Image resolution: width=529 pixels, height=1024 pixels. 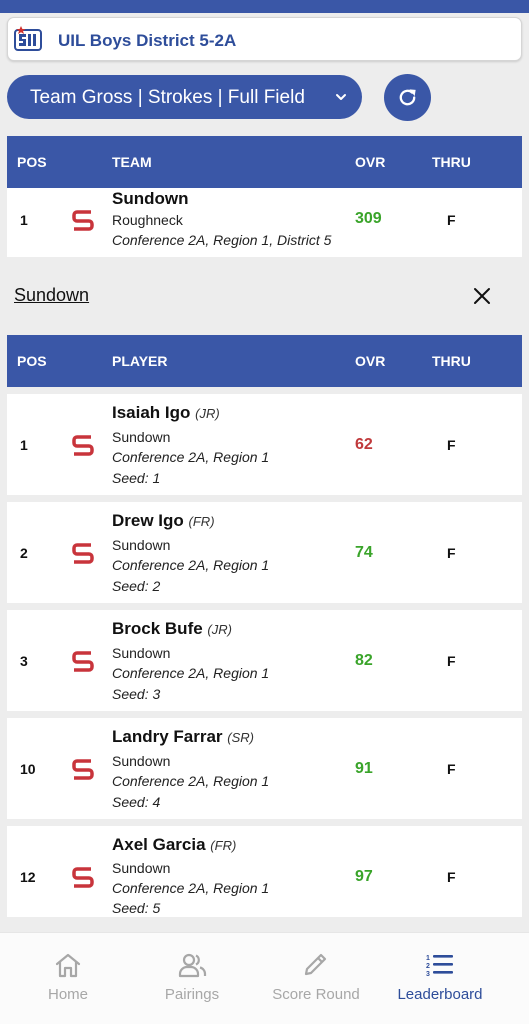 I want to click on player-pos: 3, so click(x=24, y=661).